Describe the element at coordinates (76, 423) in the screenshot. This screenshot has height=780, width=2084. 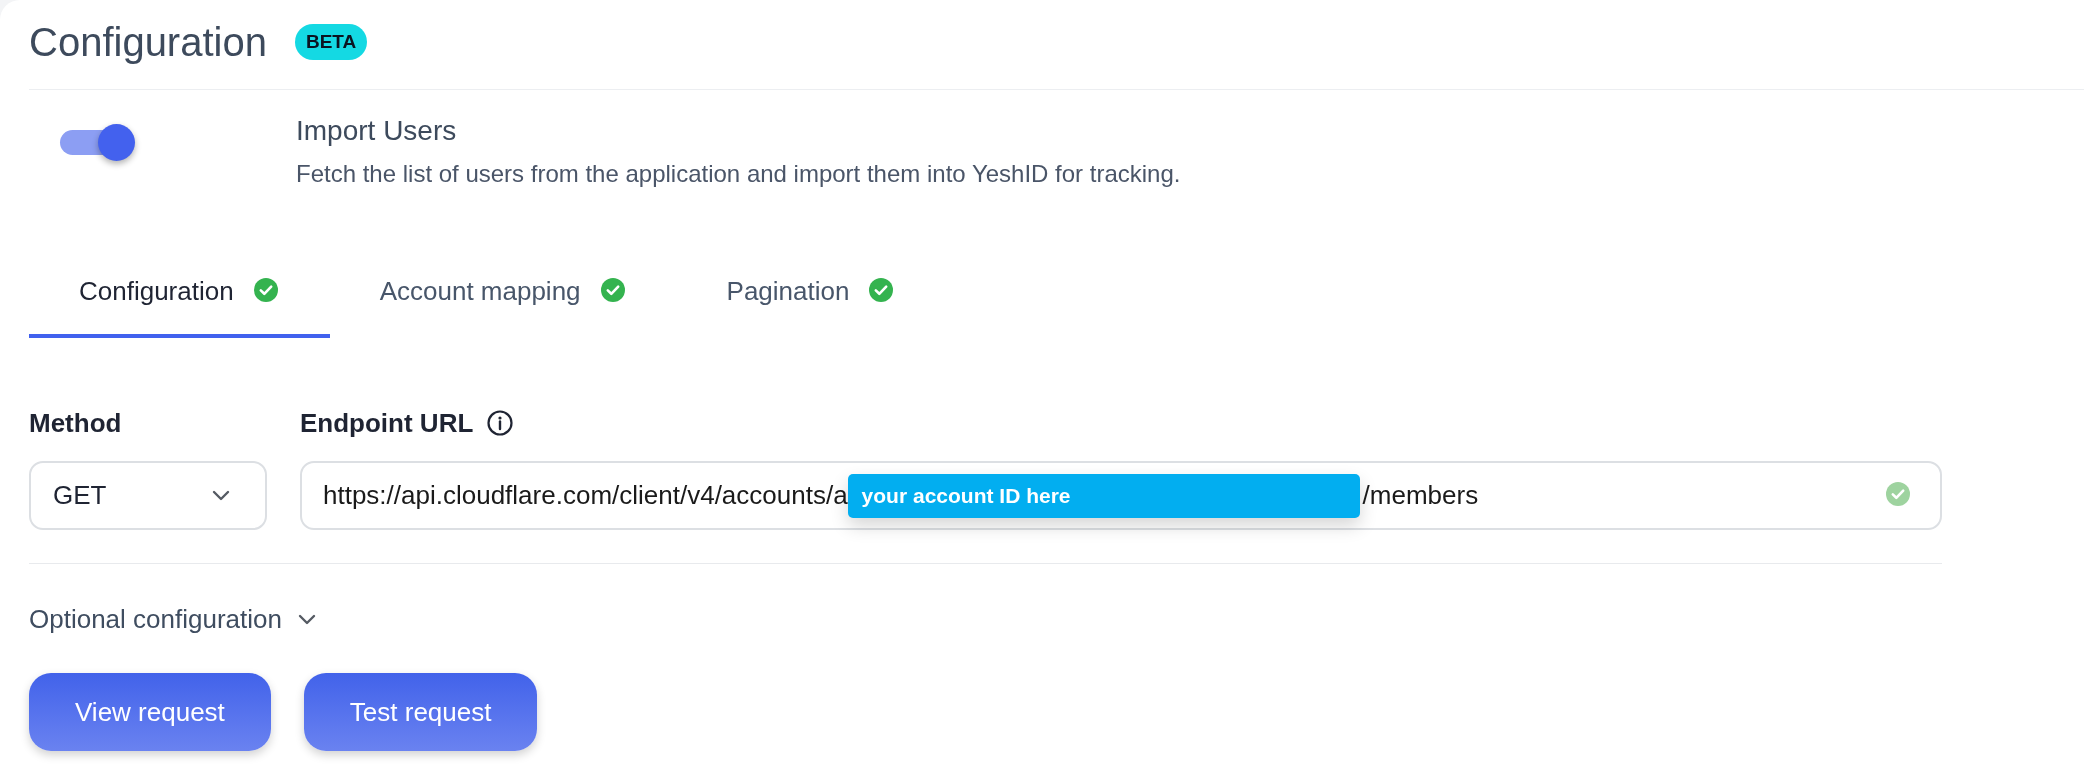
I see `field-label: Method` at that location.